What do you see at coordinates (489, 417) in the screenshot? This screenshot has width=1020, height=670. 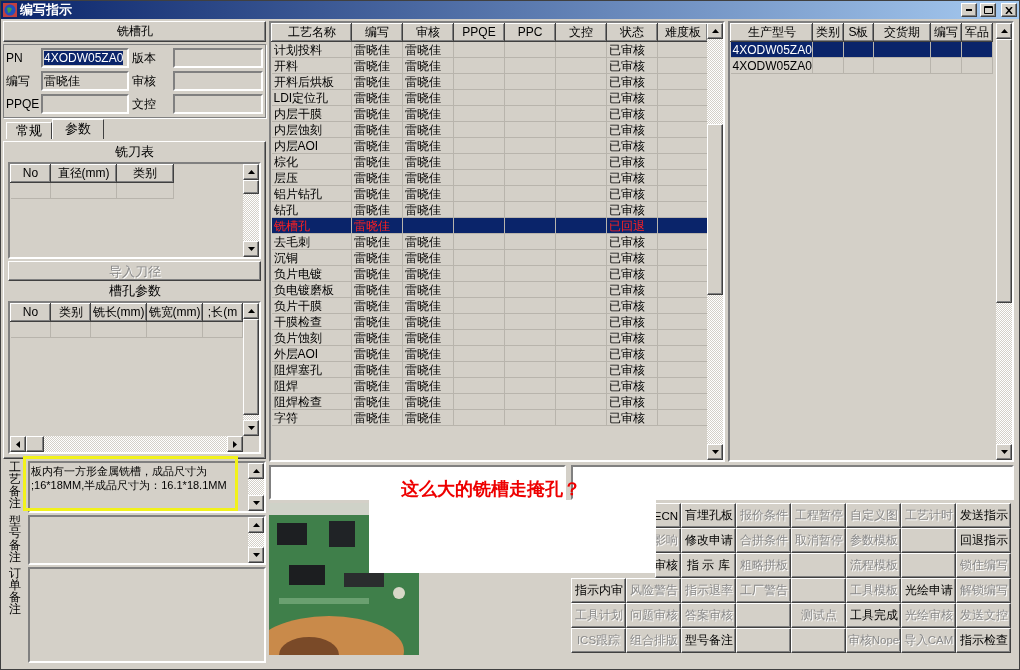 I see `table-row: 字符 雷晓佳 雷晓佳 已审核` at bounding box center [489, 417].